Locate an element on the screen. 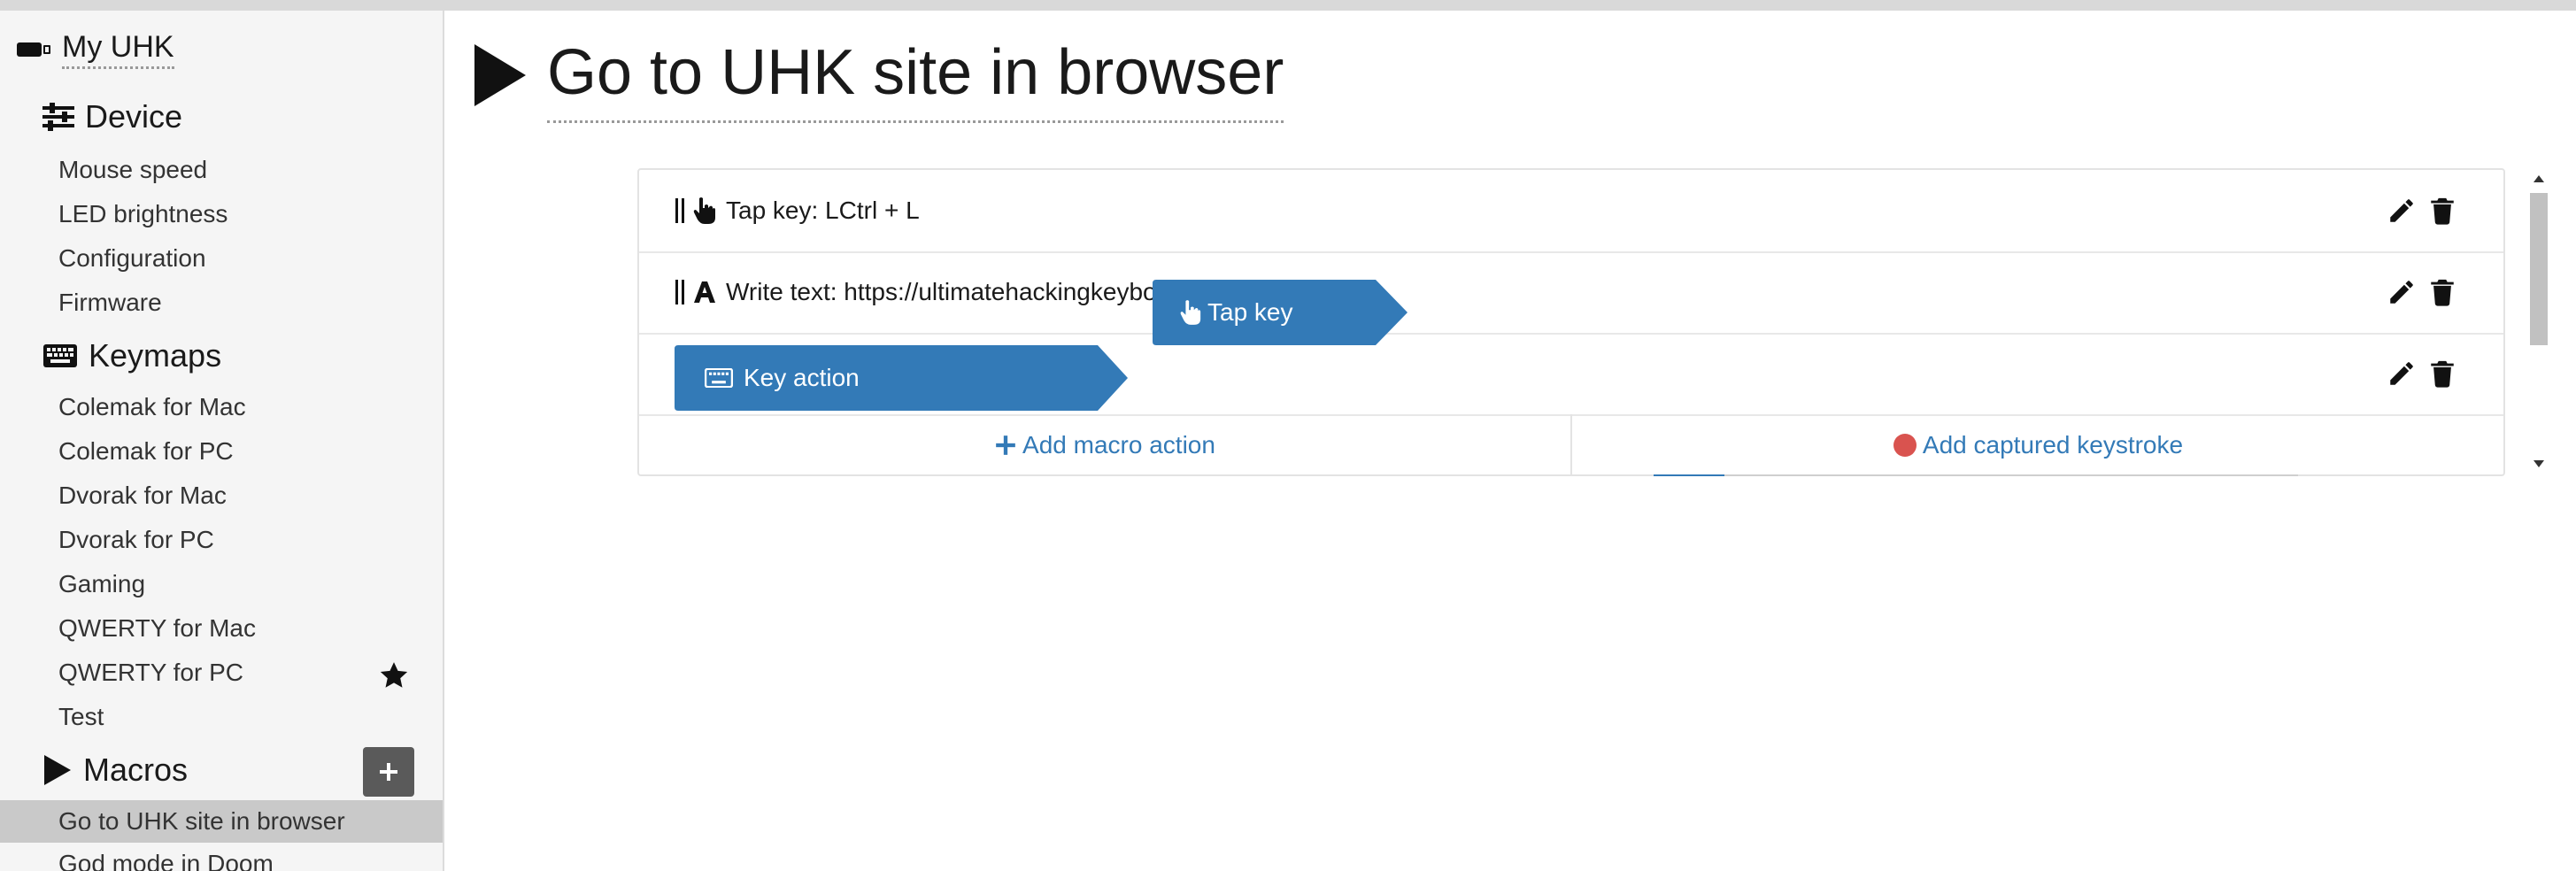  macro-action-content: Tap key: LCtrl + L is located at coordinates (797, 210).